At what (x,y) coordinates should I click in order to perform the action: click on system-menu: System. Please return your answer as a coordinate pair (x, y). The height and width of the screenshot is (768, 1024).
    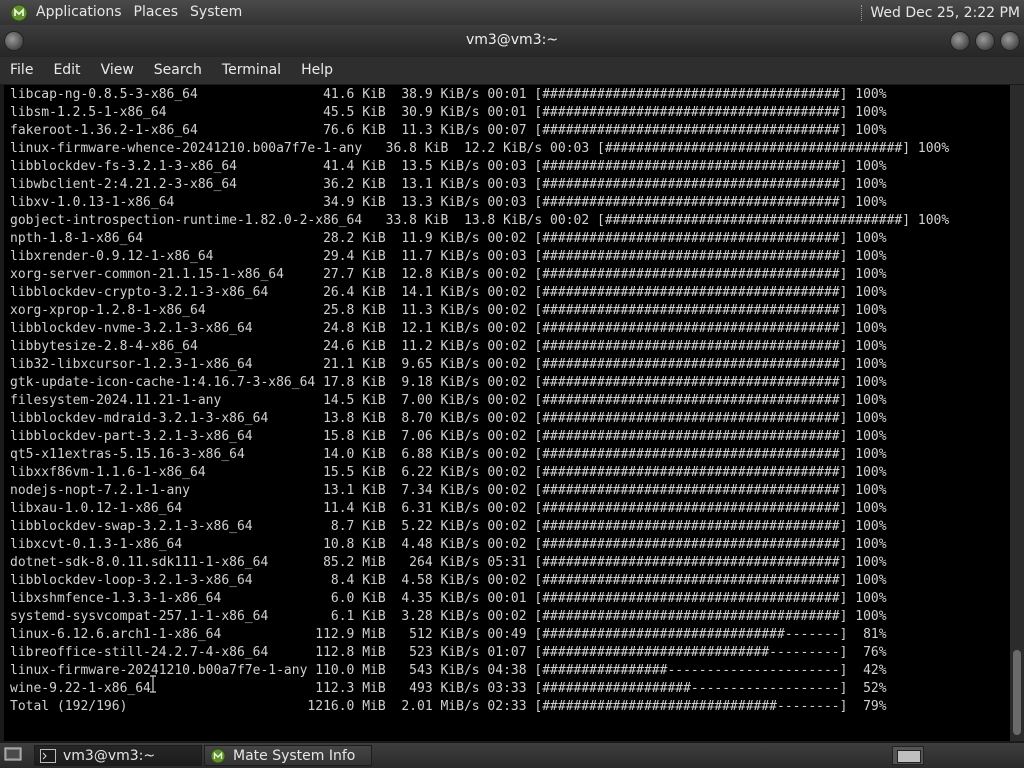
    Looking at the image, I should click on (216, 12).